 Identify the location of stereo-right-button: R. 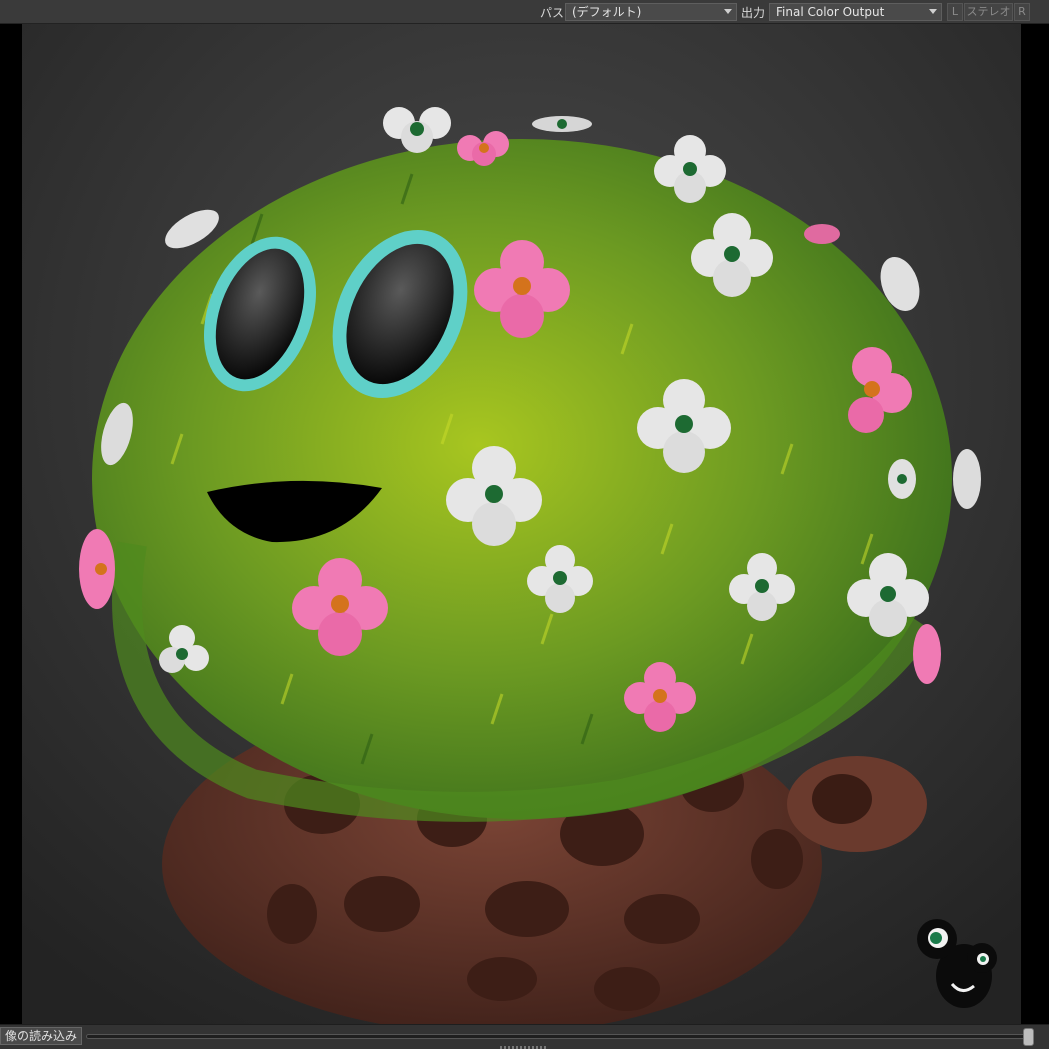
(1022, 12).